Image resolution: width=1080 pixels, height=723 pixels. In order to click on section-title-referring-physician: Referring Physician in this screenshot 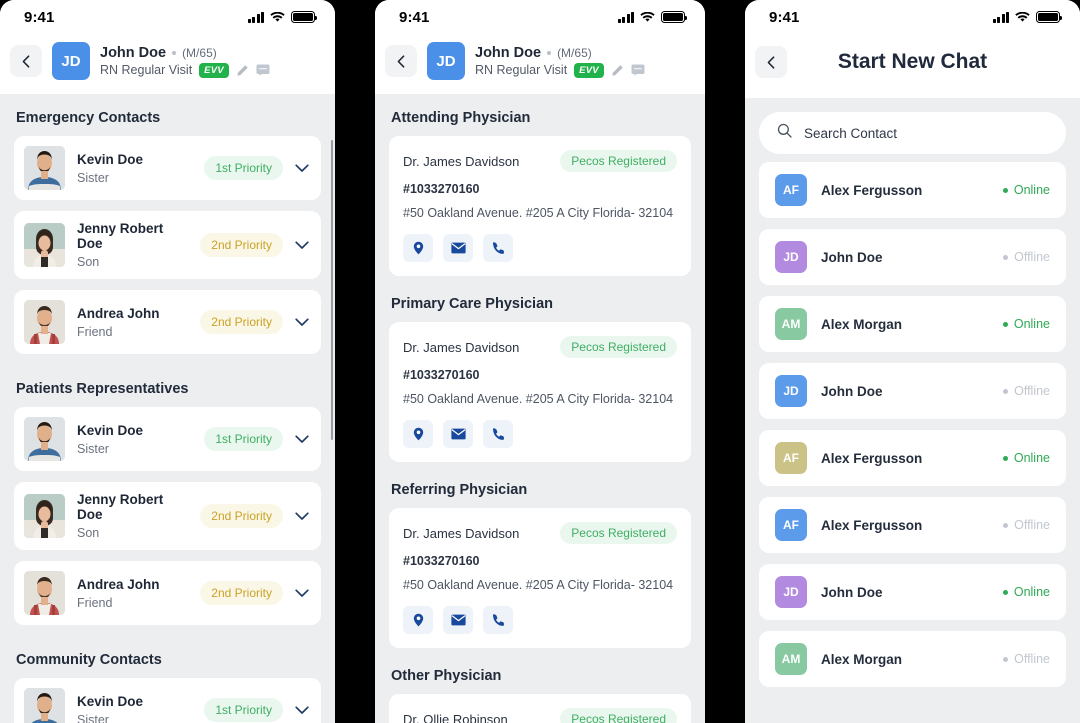, I will do `click(459, 490)`.